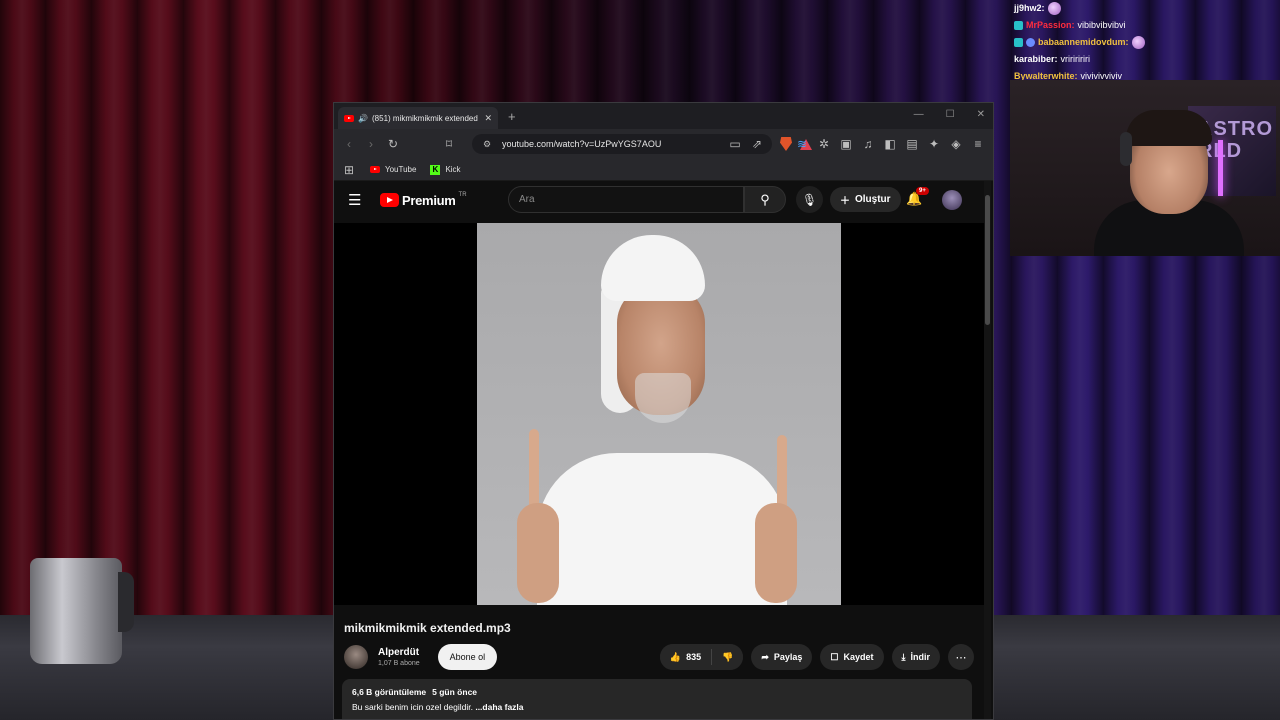 This screenshot has width=1280, height=720. What do you see at coordinates (1036, 59) in the screenshot?
I see `chat-username: karabiber:` at bounding box center [1036, 59].